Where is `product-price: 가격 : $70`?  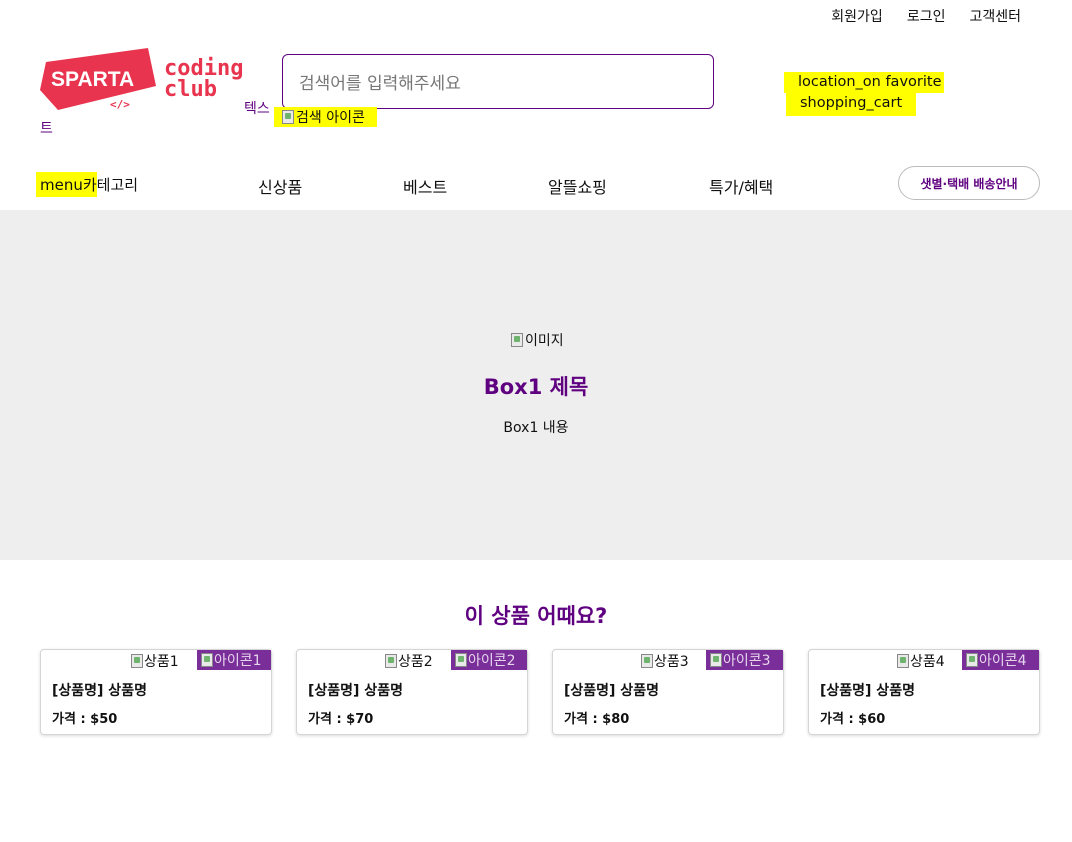
product-price: 가격 : $70 is located at coordinates (341, 719).